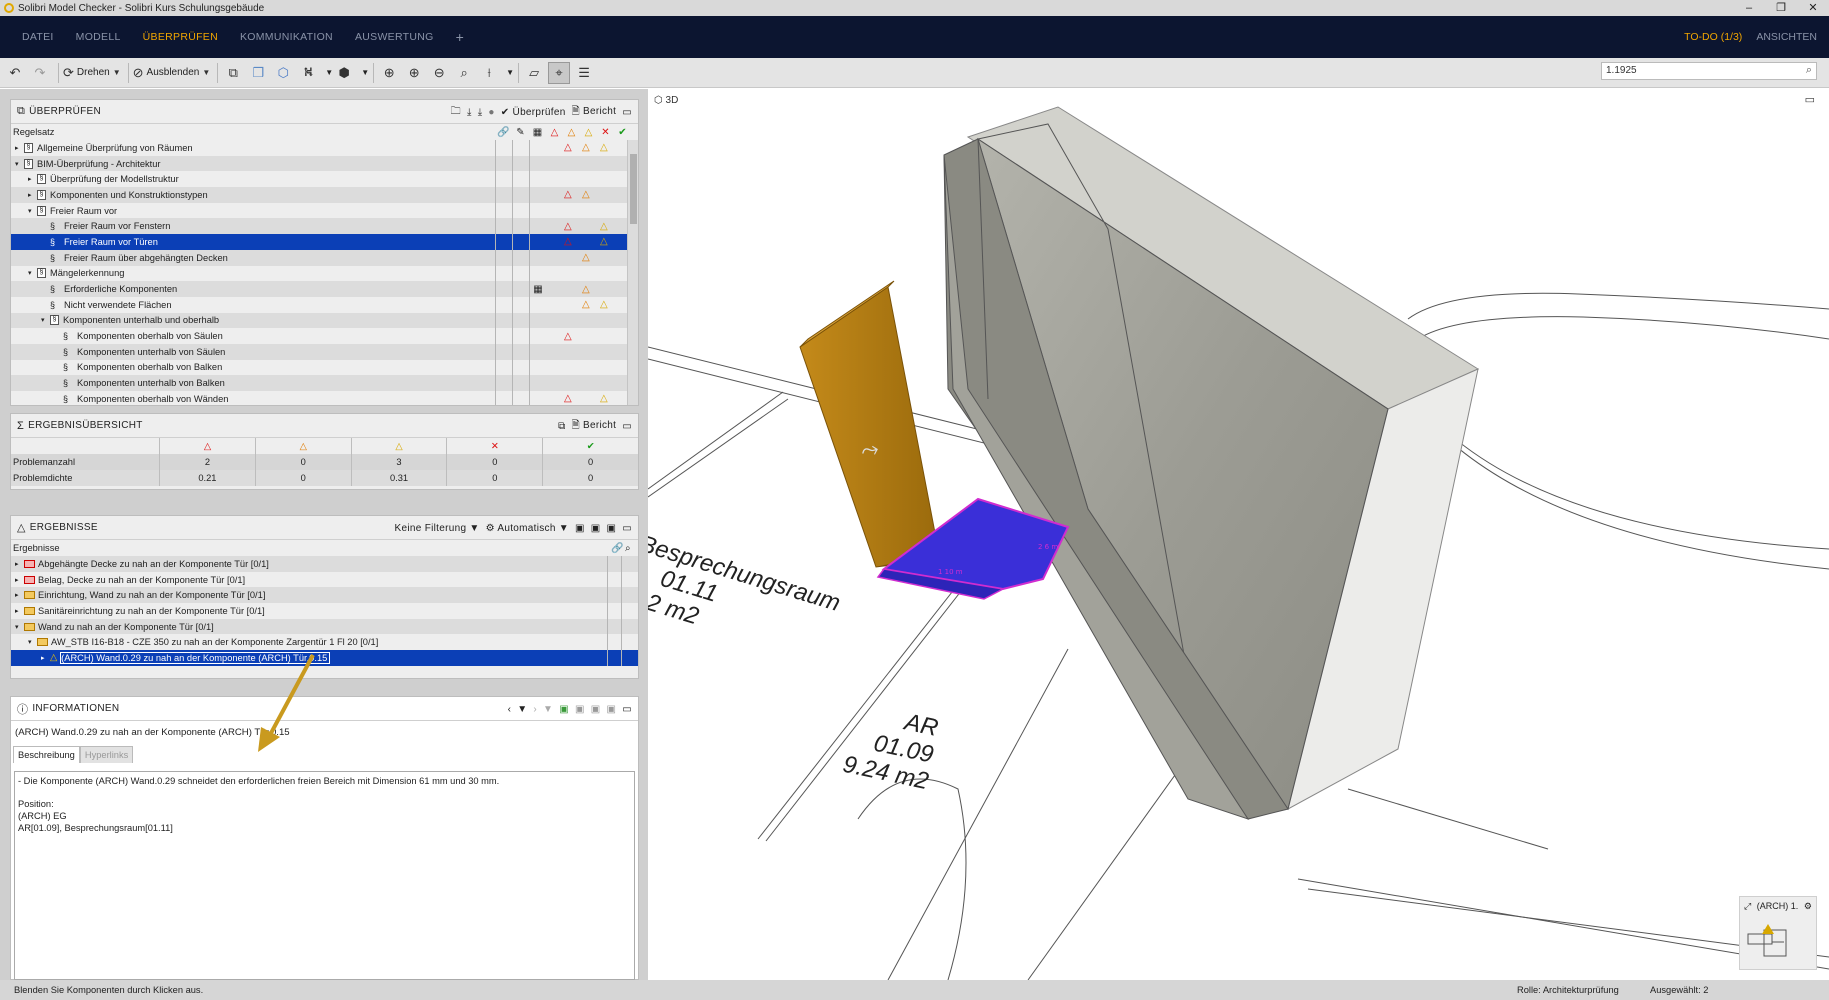 This screenshot has height=1000, width=1829. Describe the element at coordinates (324, 336) in the screenshot. I see `ruleset-row: § Komponenten oberhalb von Säulen △` at that location.